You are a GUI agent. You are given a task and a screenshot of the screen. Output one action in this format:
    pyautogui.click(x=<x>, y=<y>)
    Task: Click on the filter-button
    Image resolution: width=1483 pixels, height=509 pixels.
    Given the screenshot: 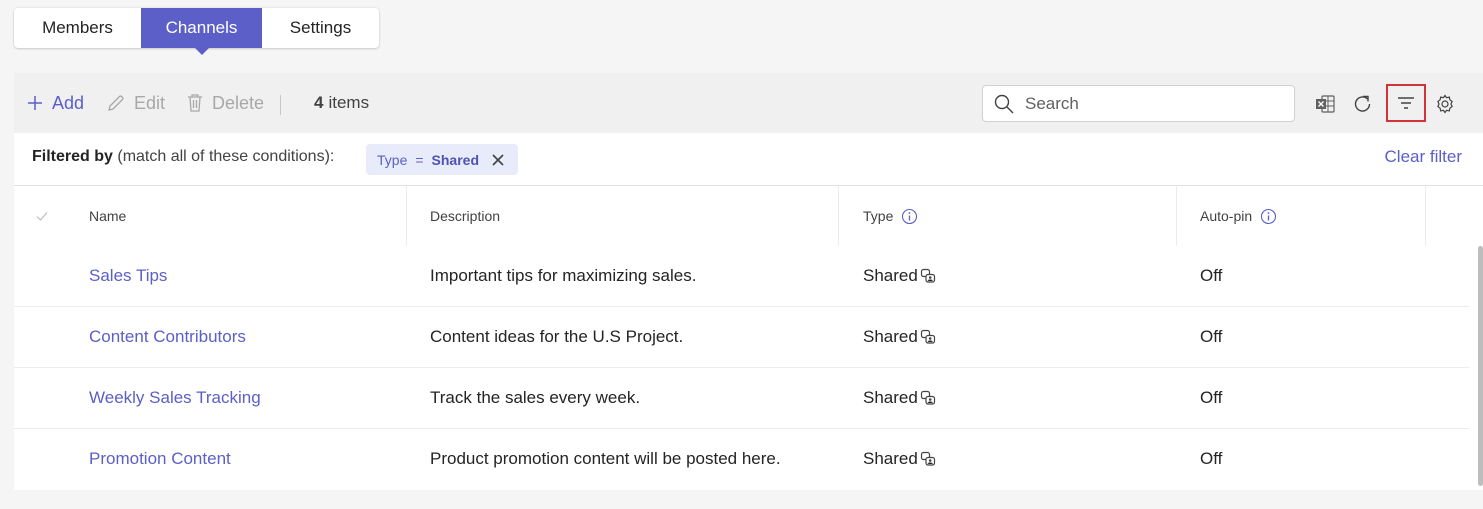 What is the action you would take?
    pyautogui.click(x=1406, y=103)
    